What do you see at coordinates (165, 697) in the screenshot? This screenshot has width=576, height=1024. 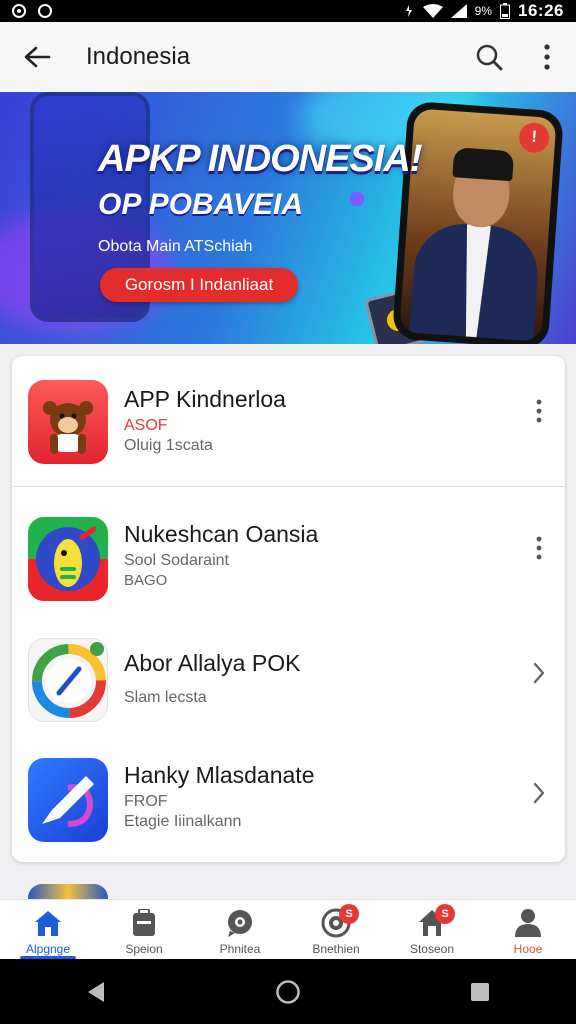 I see `app-subtitle: Slam lecsta` at bounding box center [165, 697].